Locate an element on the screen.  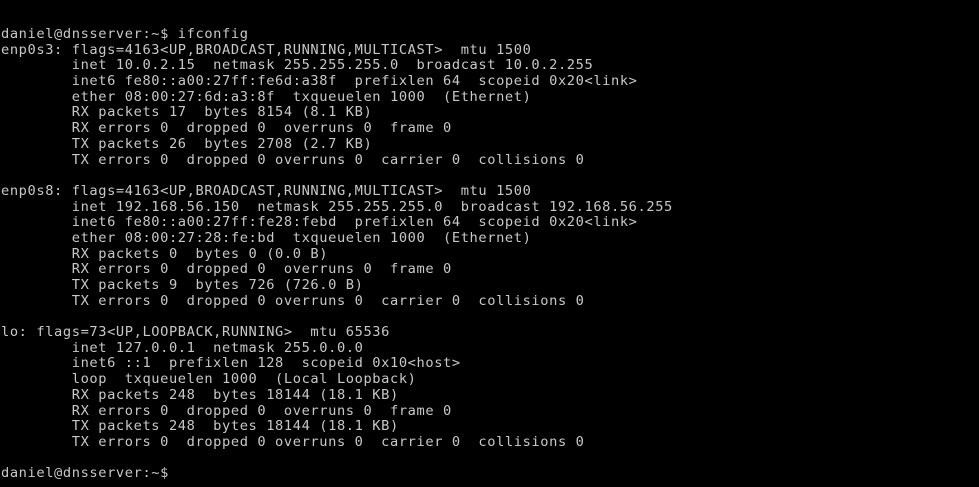
terminal-line: daniel@dnsserver:~$ ifconfig is located at coordinates (125, 34).